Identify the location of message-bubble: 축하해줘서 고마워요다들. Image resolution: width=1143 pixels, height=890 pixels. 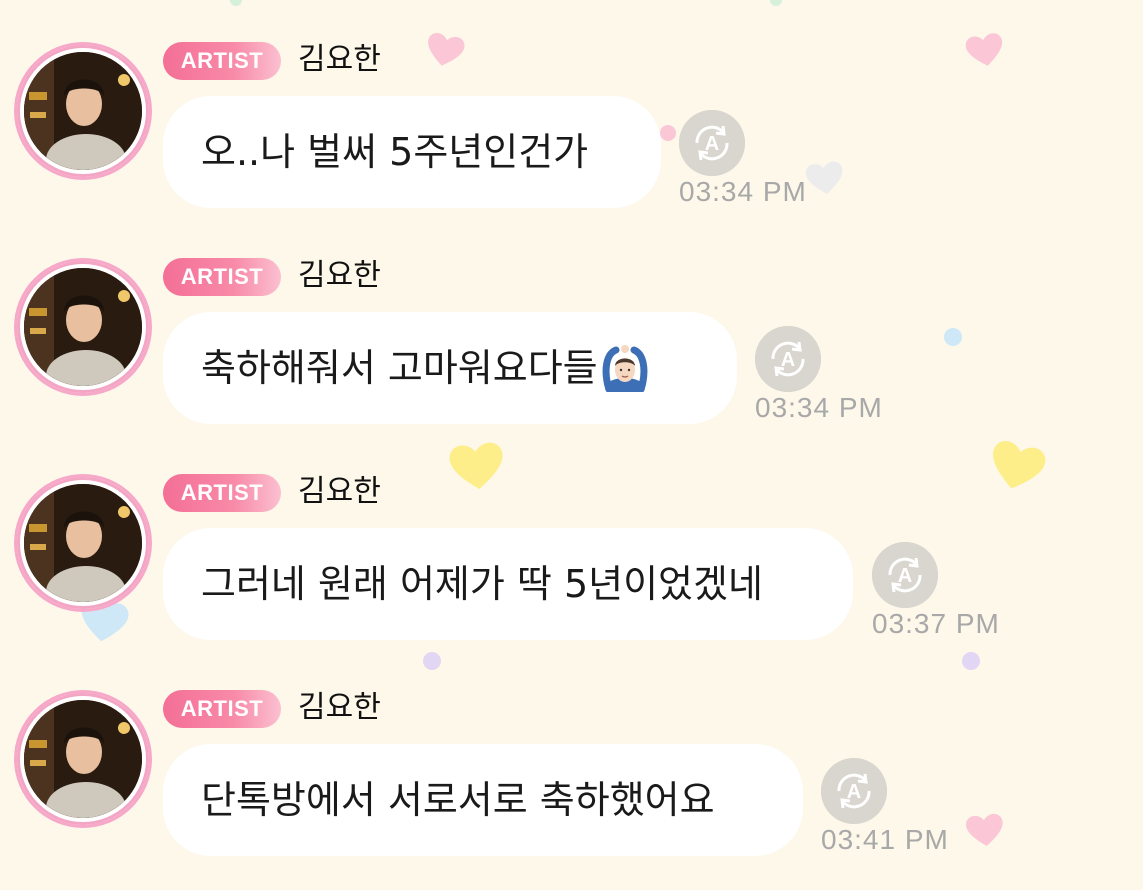
(450, 368).